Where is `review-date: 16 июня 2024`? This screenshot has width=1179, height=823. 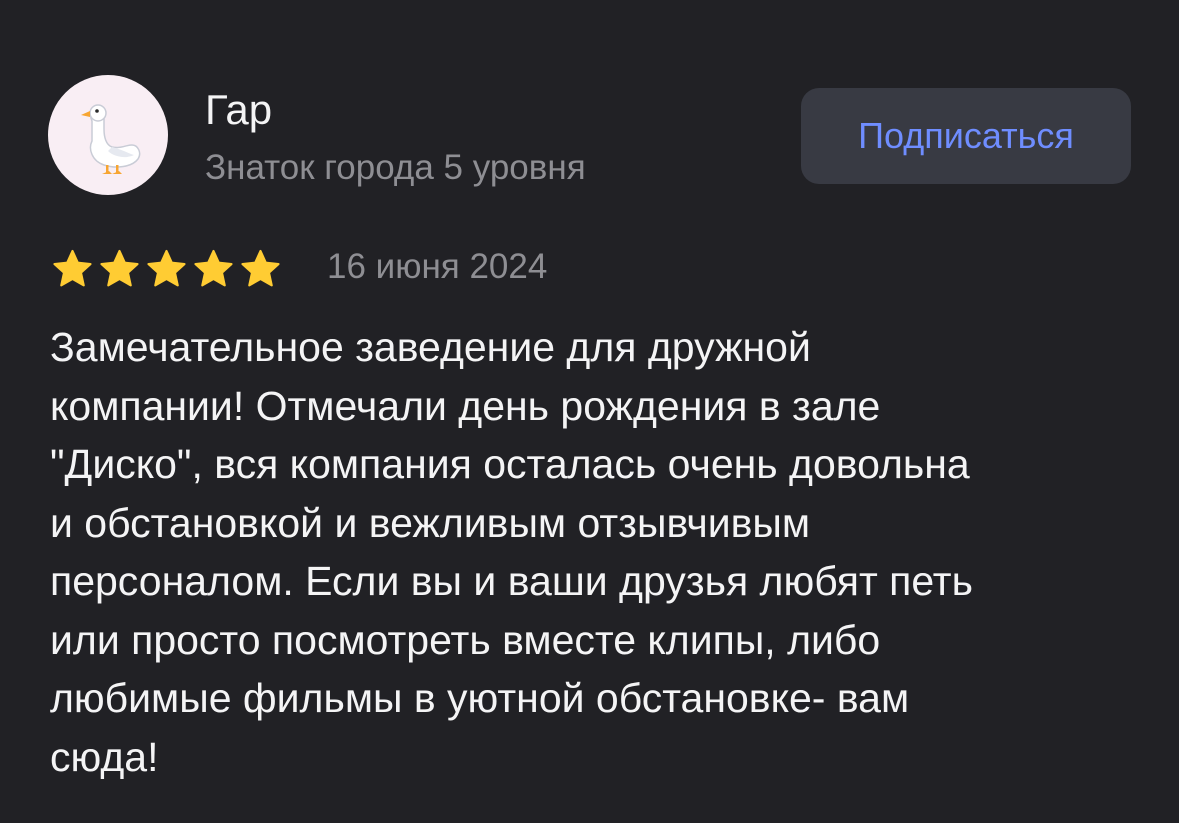 review-date: 16 июня 2024 is located at coordinates (437, 266).